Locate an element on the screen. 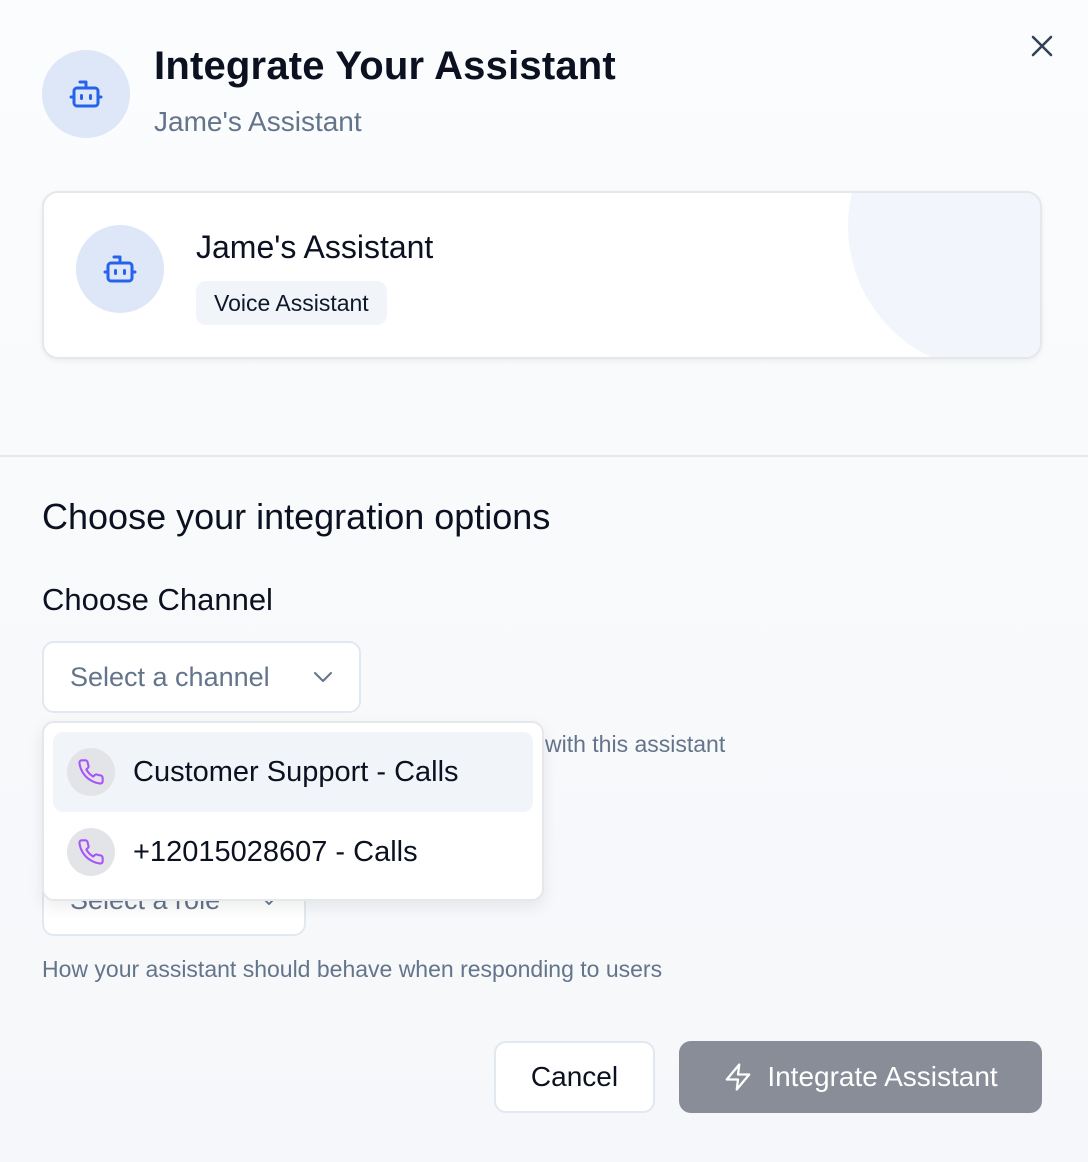 The image size is (1088, 1162). chevron-down-icon is located at coordinates (323, 677).